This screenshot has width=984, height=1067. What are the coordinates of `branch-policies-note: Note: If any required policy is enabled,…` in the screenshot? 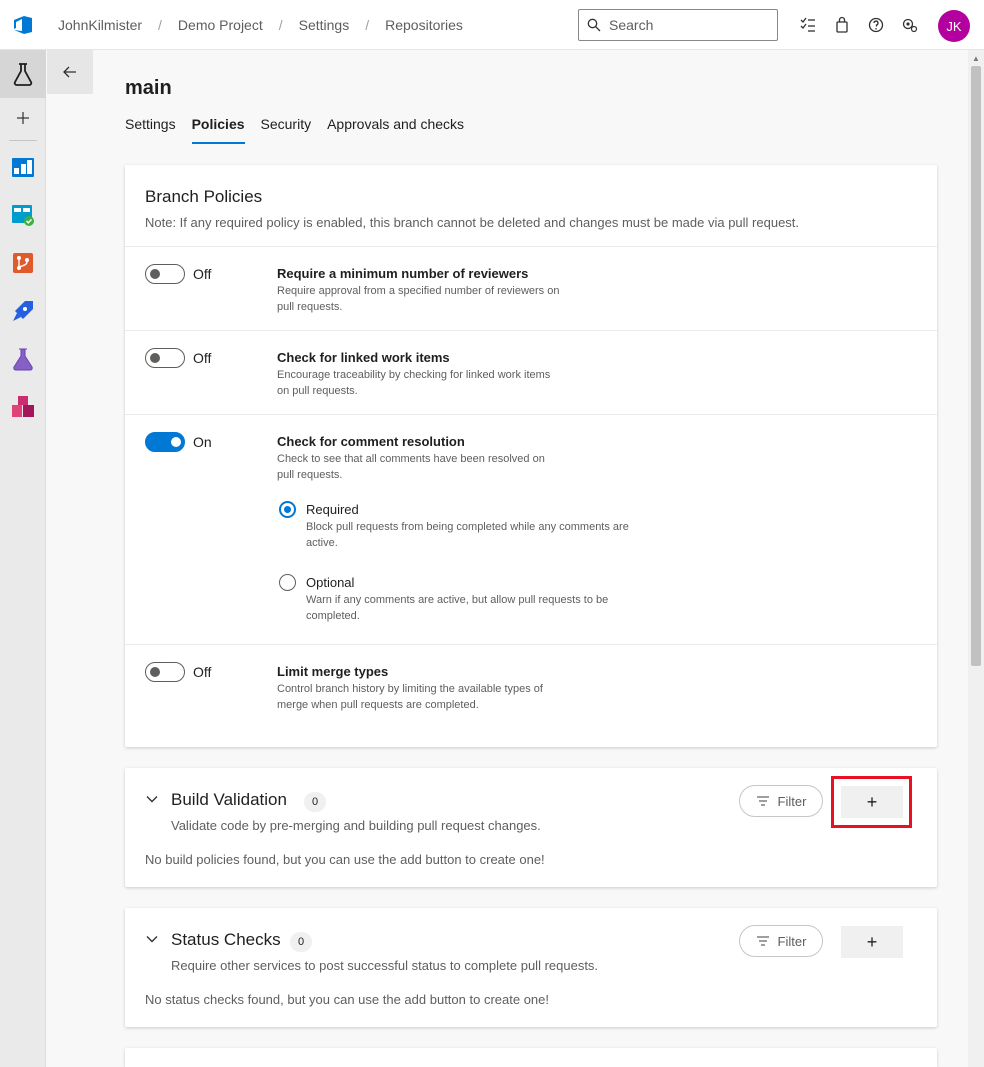 It's located at (472, 222).